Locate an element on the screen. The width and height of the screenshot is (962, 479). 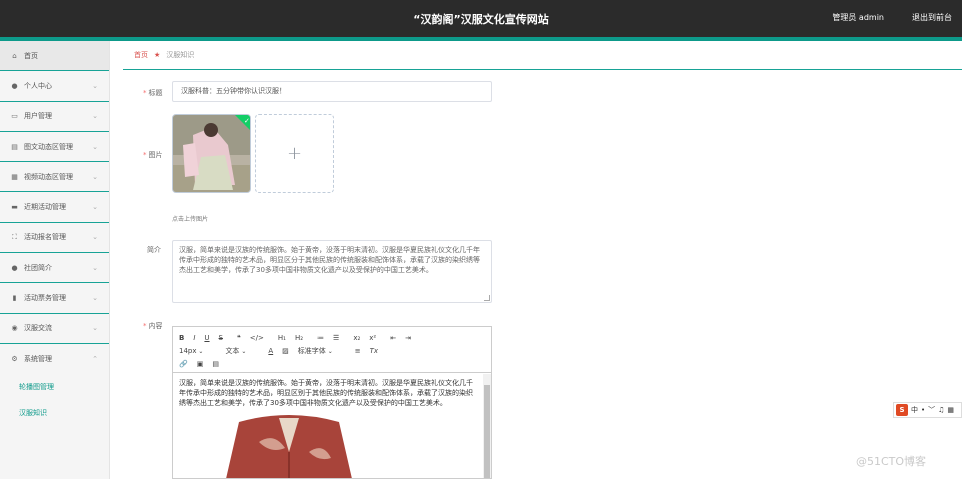
ordered-list-button: ≔ is located at coordinates (320, 338).